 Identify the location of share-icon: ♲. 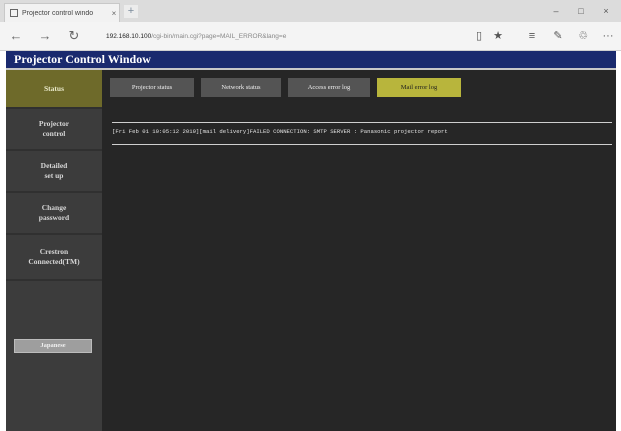
(583, 36).